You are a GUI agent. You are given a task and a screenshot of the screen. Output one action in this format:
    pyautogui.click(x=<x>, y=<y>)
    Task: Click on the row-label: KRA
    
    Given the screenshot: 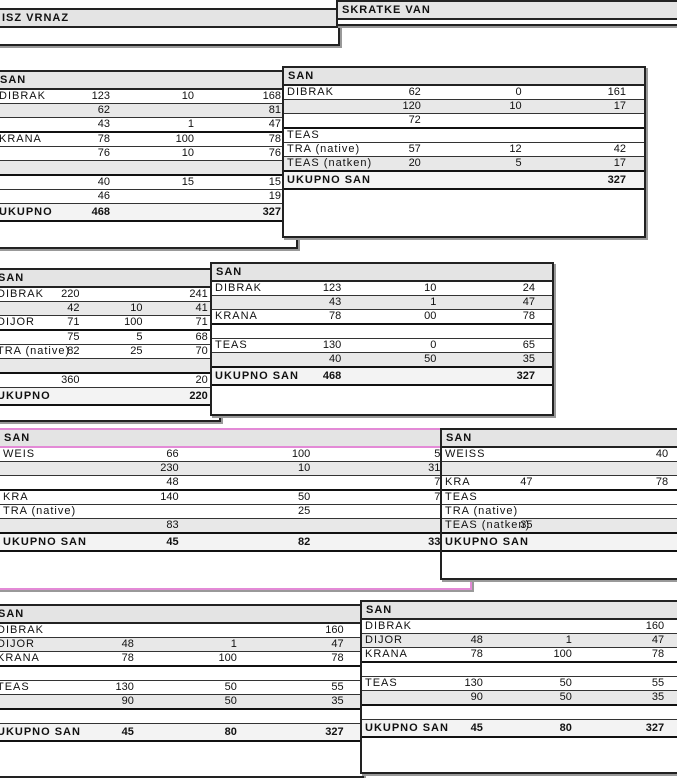 What is the action you would take?
    pyautogui.click(x=16, y=497)
    